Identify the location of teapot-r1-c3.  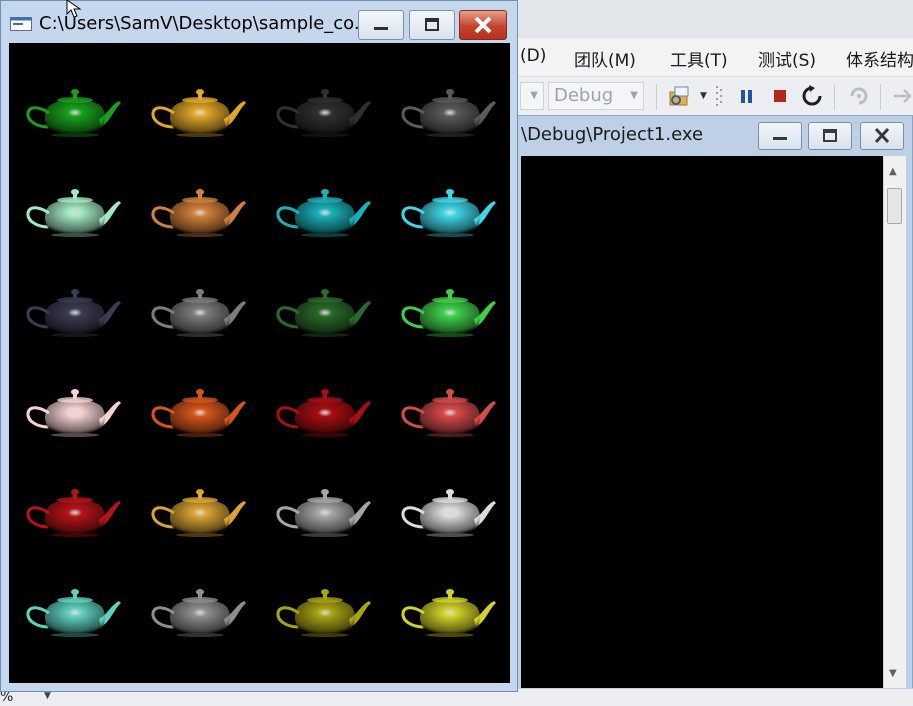
(323, 113).